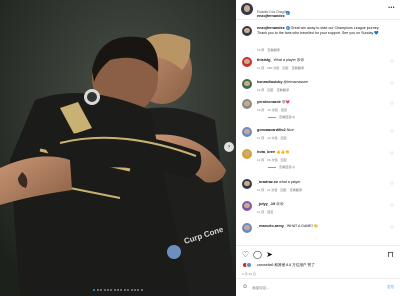 This screenshot has width=400, height=297. Describe the element at coordinates (267, 182) in the screenshot. I see `commenter-username: _bradraz.ee` at that location.